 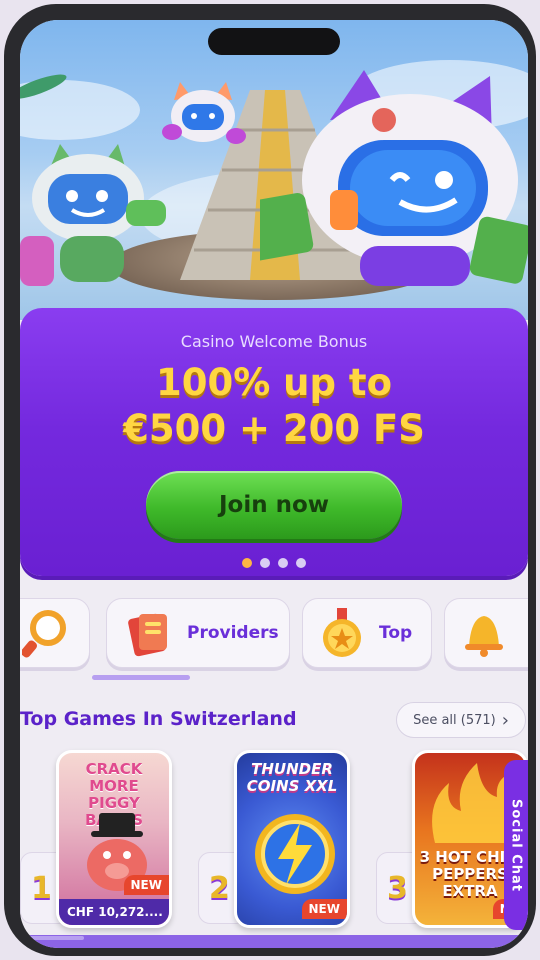 What do you see at coordinates (274, 41) in the screenshot?
I see `camera-notch` at bounding box center [274, 41].